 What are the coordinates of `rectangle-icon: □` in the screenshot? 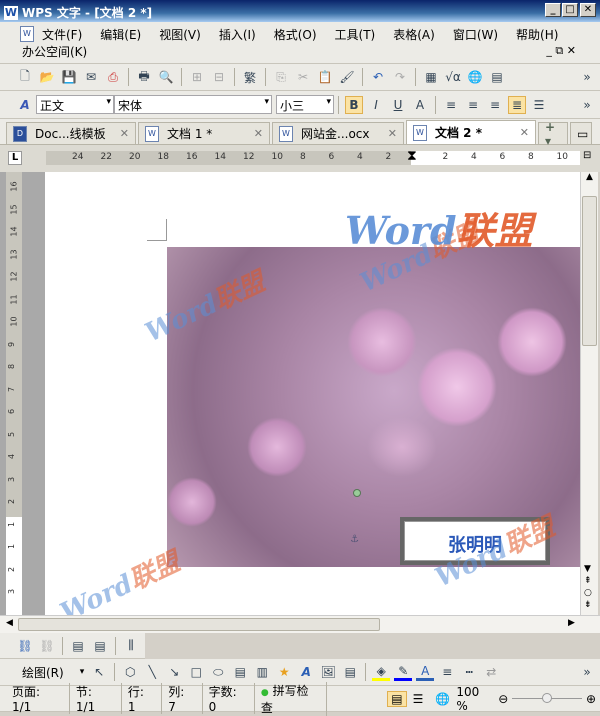 It's located at (196, 672).